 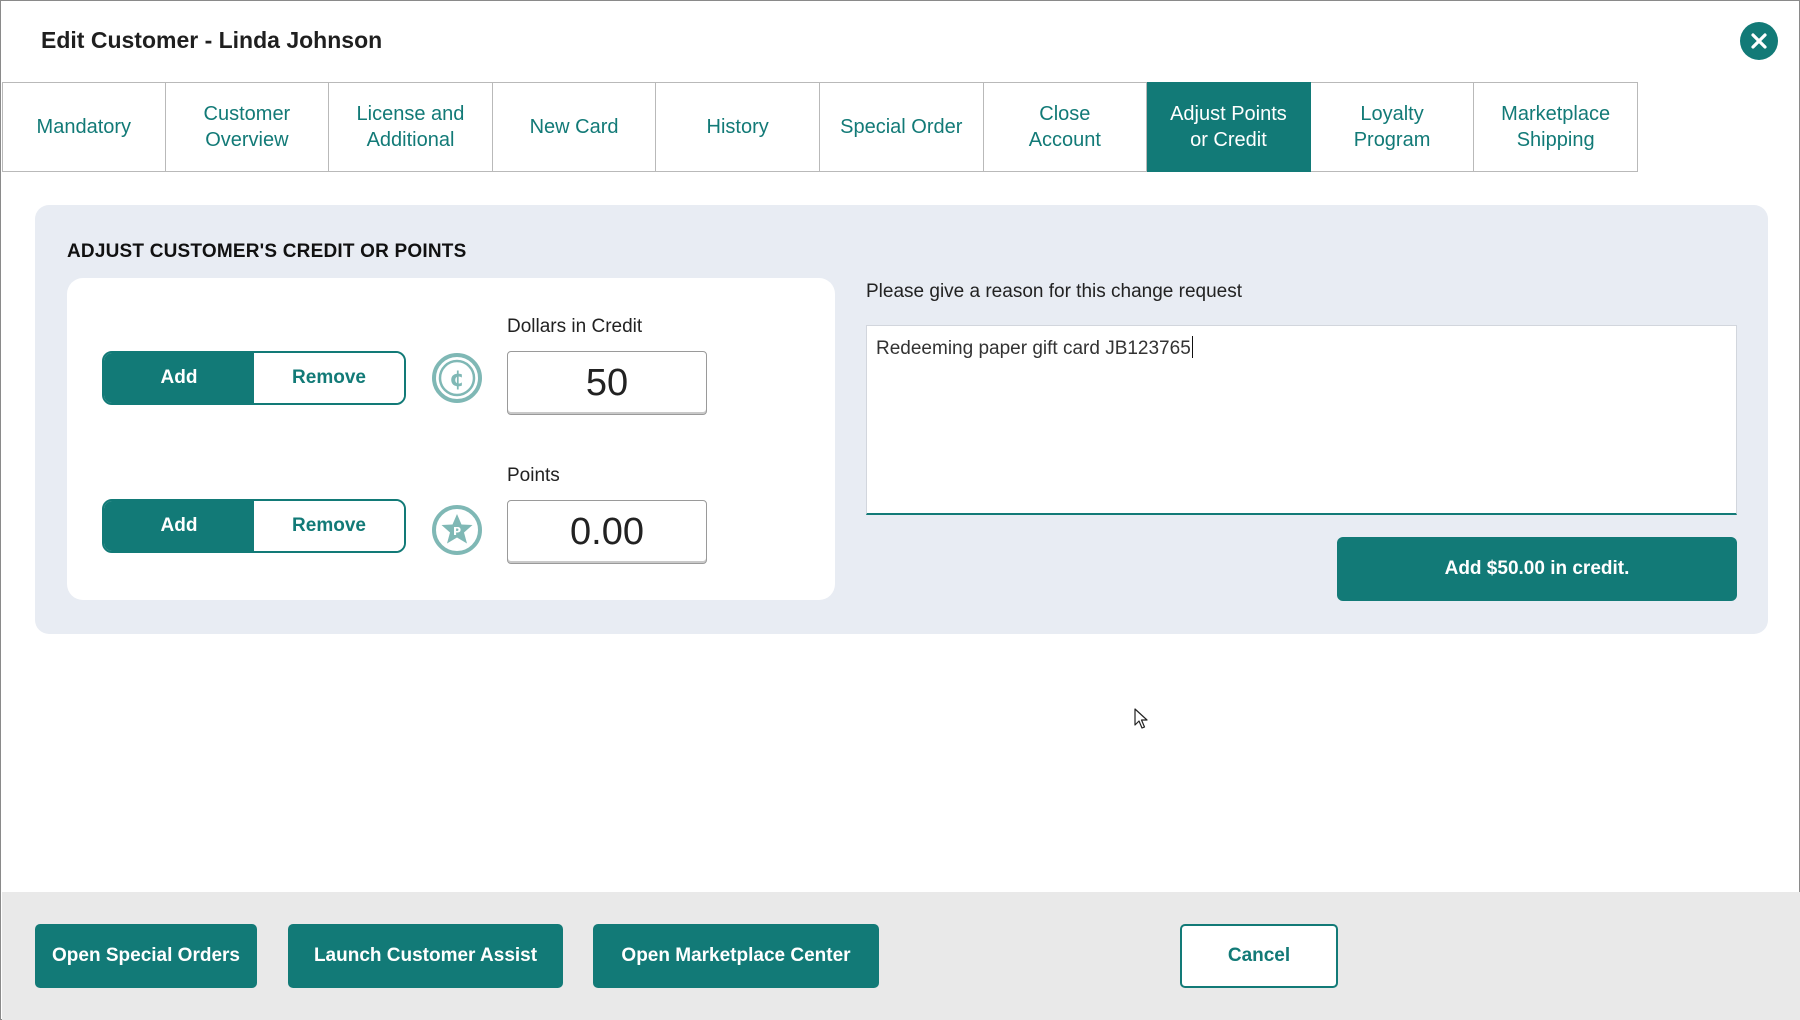 I want to click on credit-amount-input, so click(x=607, y=383).